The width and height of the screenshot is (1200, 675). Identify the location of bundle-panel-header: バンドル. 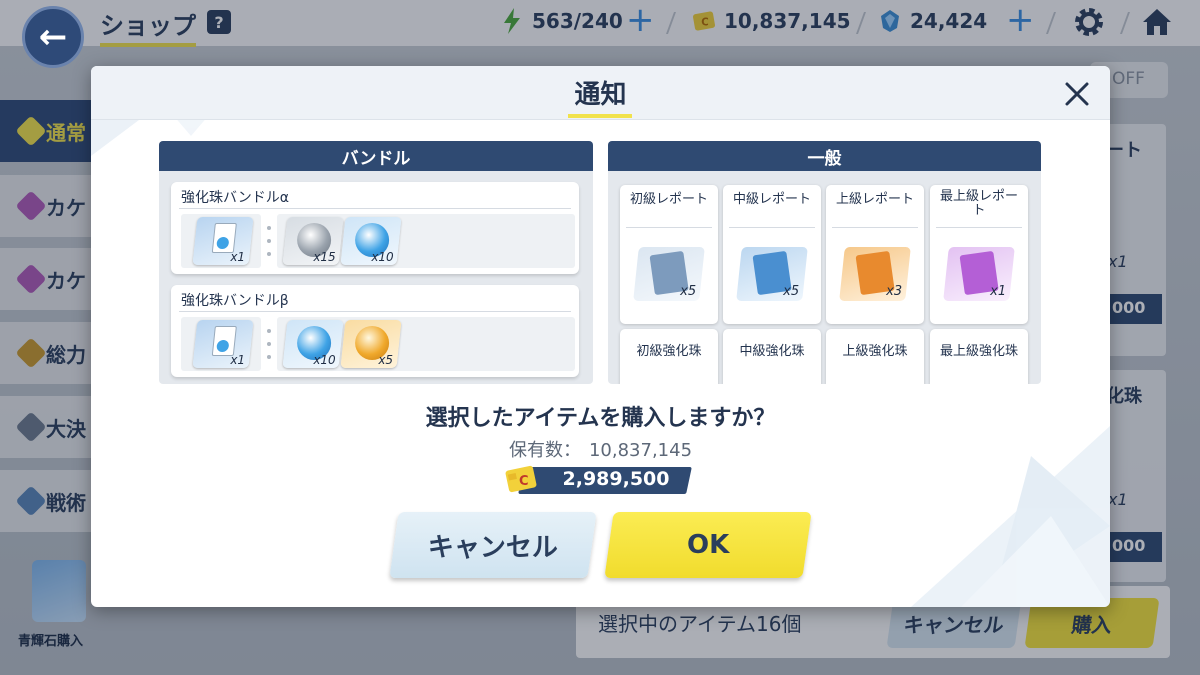
(376, 156).